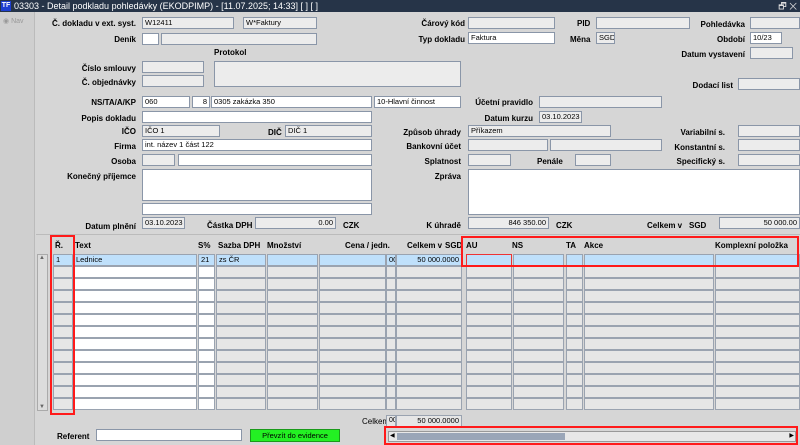  I want to click on col-header-sazba: Sazba DPH, so click(239, 245).